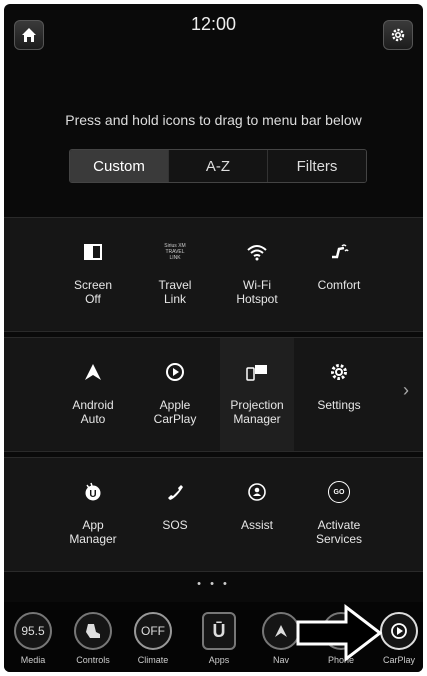 The width and height of the screenshot is (427, 676). I want to click on dock-controls: Controls, so click(93, 633).